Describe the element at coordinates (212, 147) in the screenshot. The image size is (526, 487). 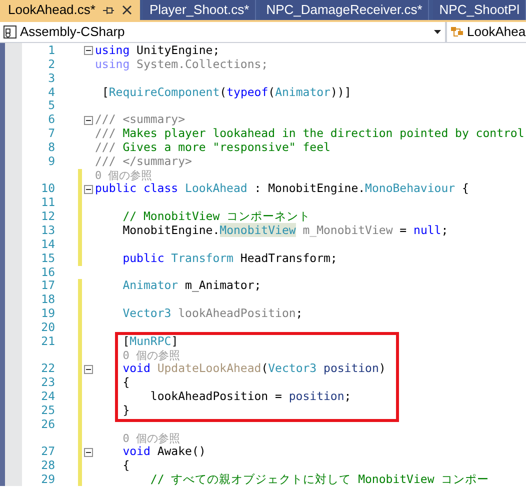
I see `code-line: /// Gives a more "responsive" feel` at that location.